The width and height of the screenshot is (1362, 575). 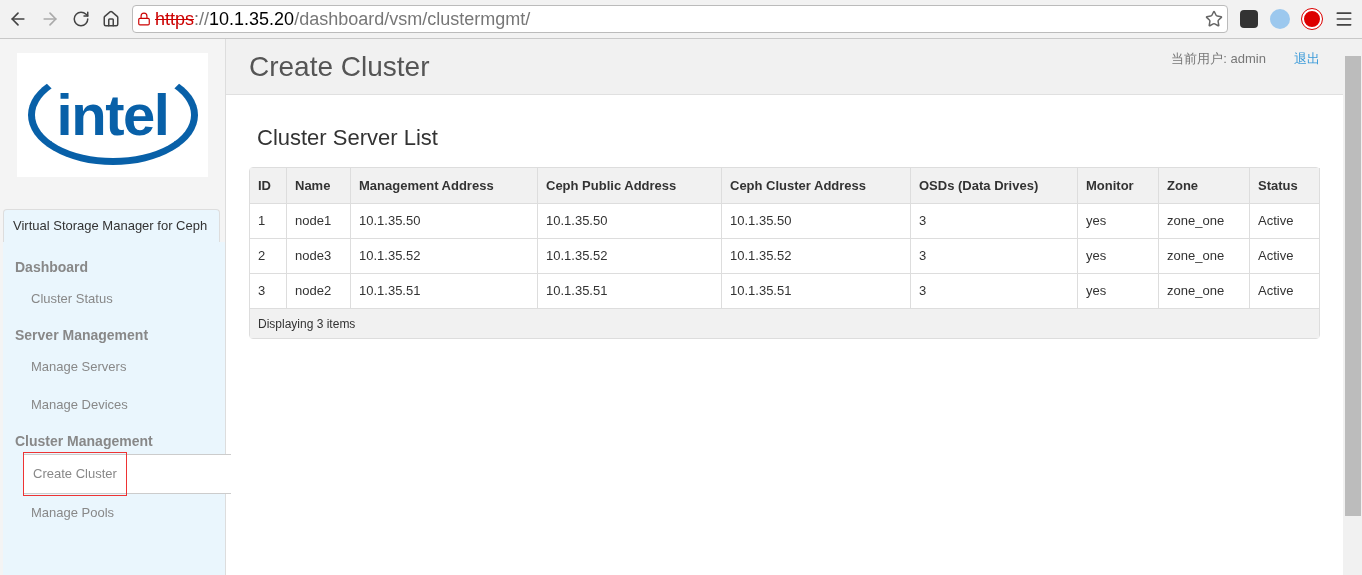 What do you see at coordinates (1249, 19) in the screenshot?
I see `extension-icon` at bounding box center [1249, 19].